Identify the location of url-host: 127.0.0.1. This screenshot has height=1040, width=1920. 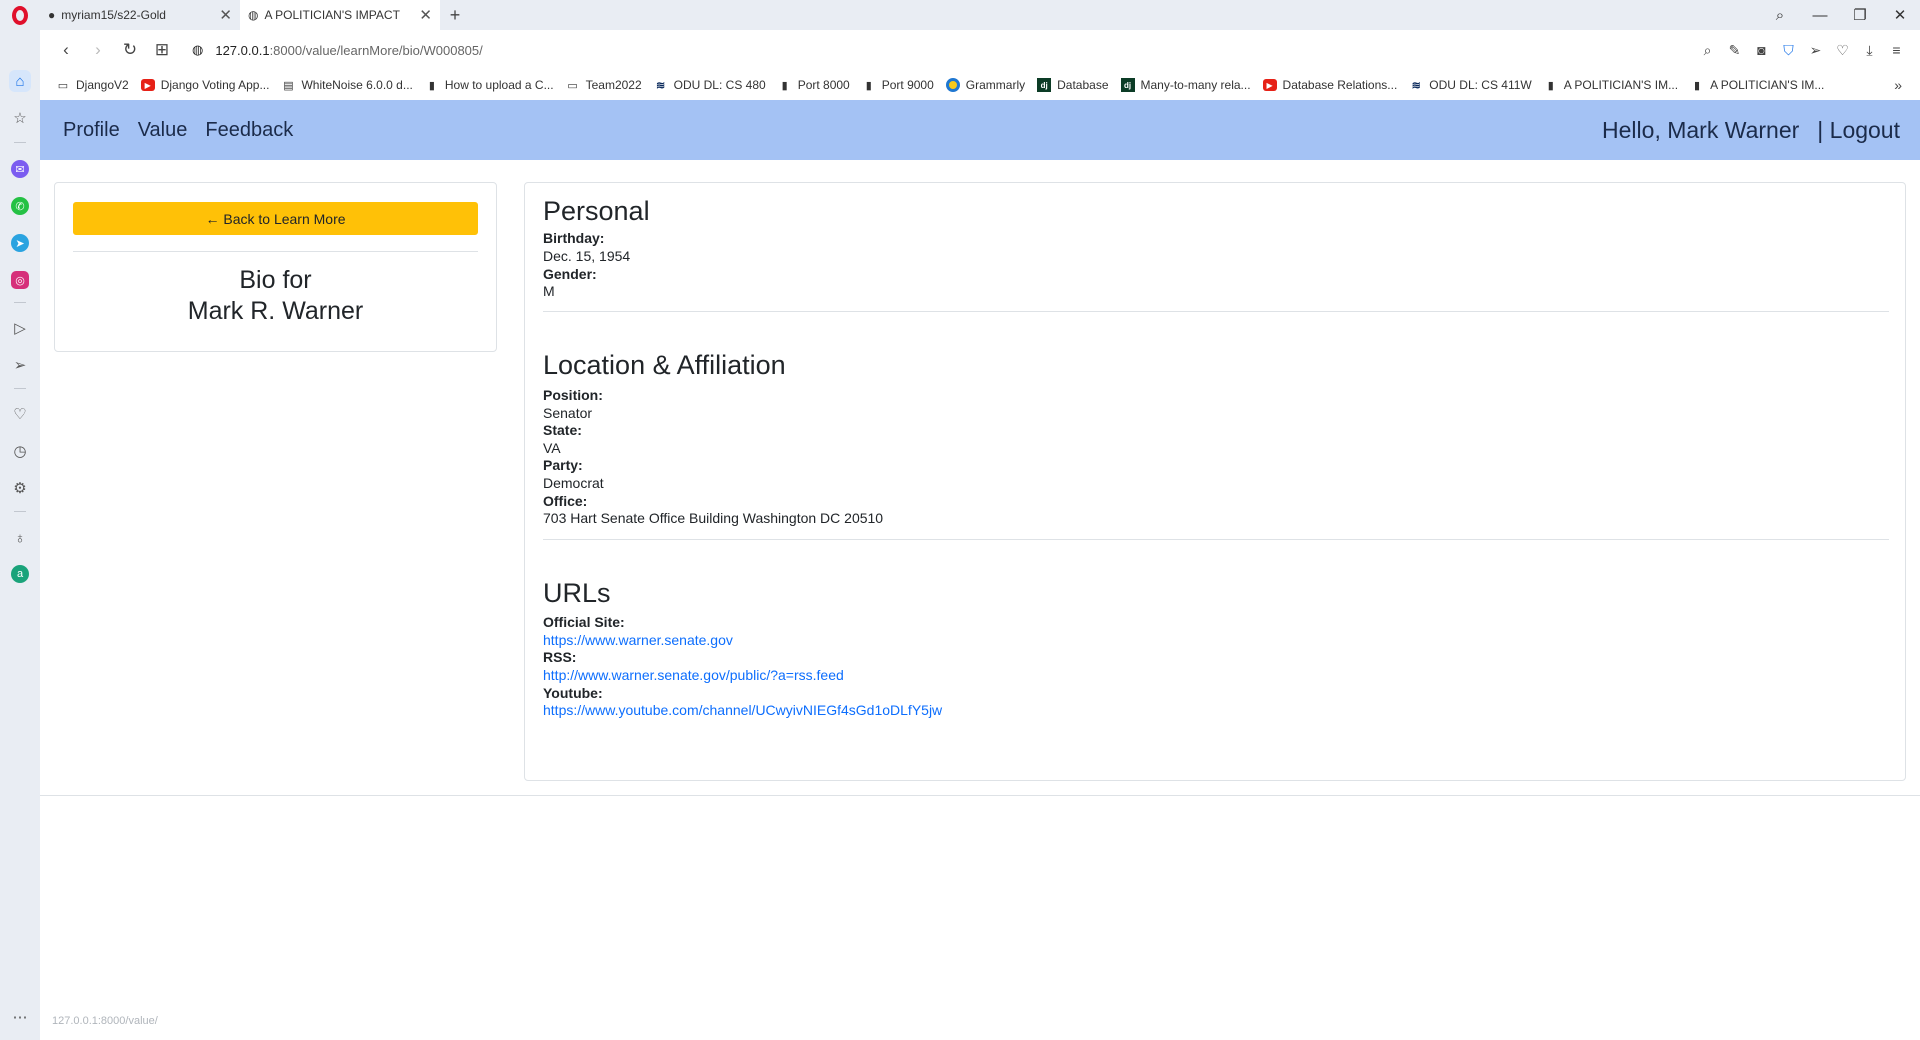
(242, 50).